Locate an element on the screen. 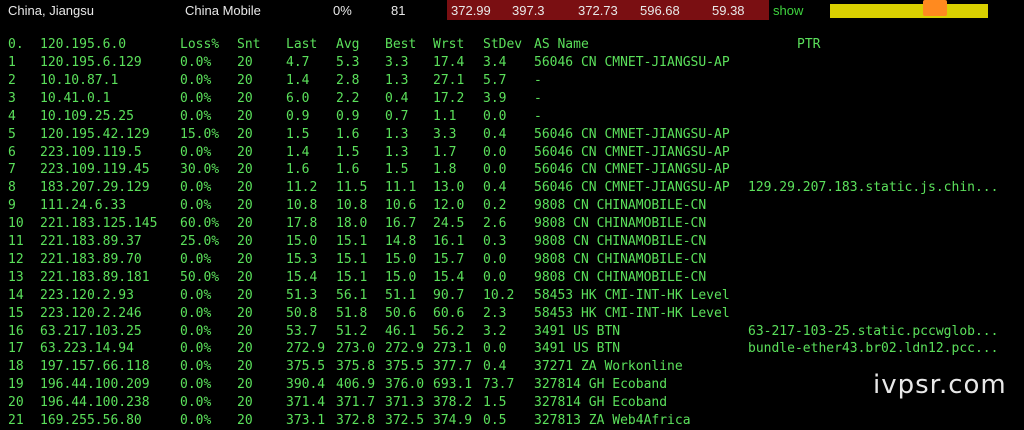 The width and height of the screenshot is (1024, 430). worst-ms: 378.2 is located at coordinates (453, 403).